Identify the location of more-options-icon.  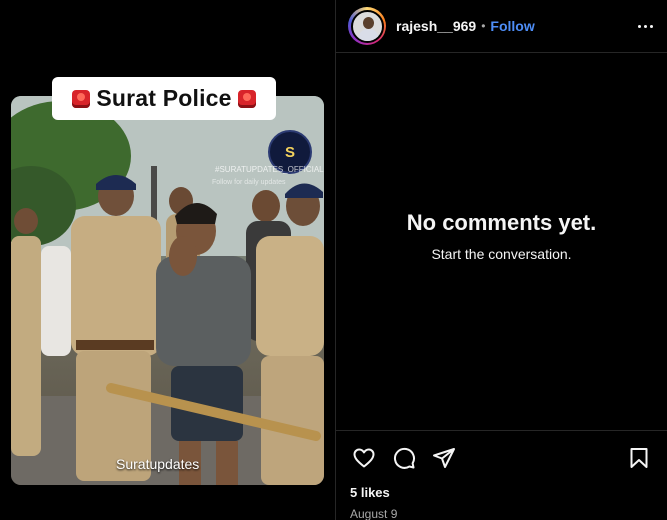
(645, 26).